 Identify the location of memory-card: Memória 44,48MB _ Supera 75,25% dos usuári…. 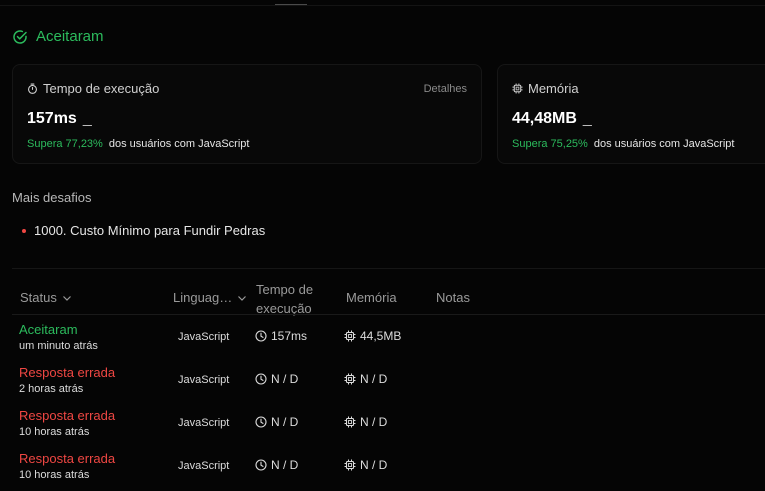
(631, 114).